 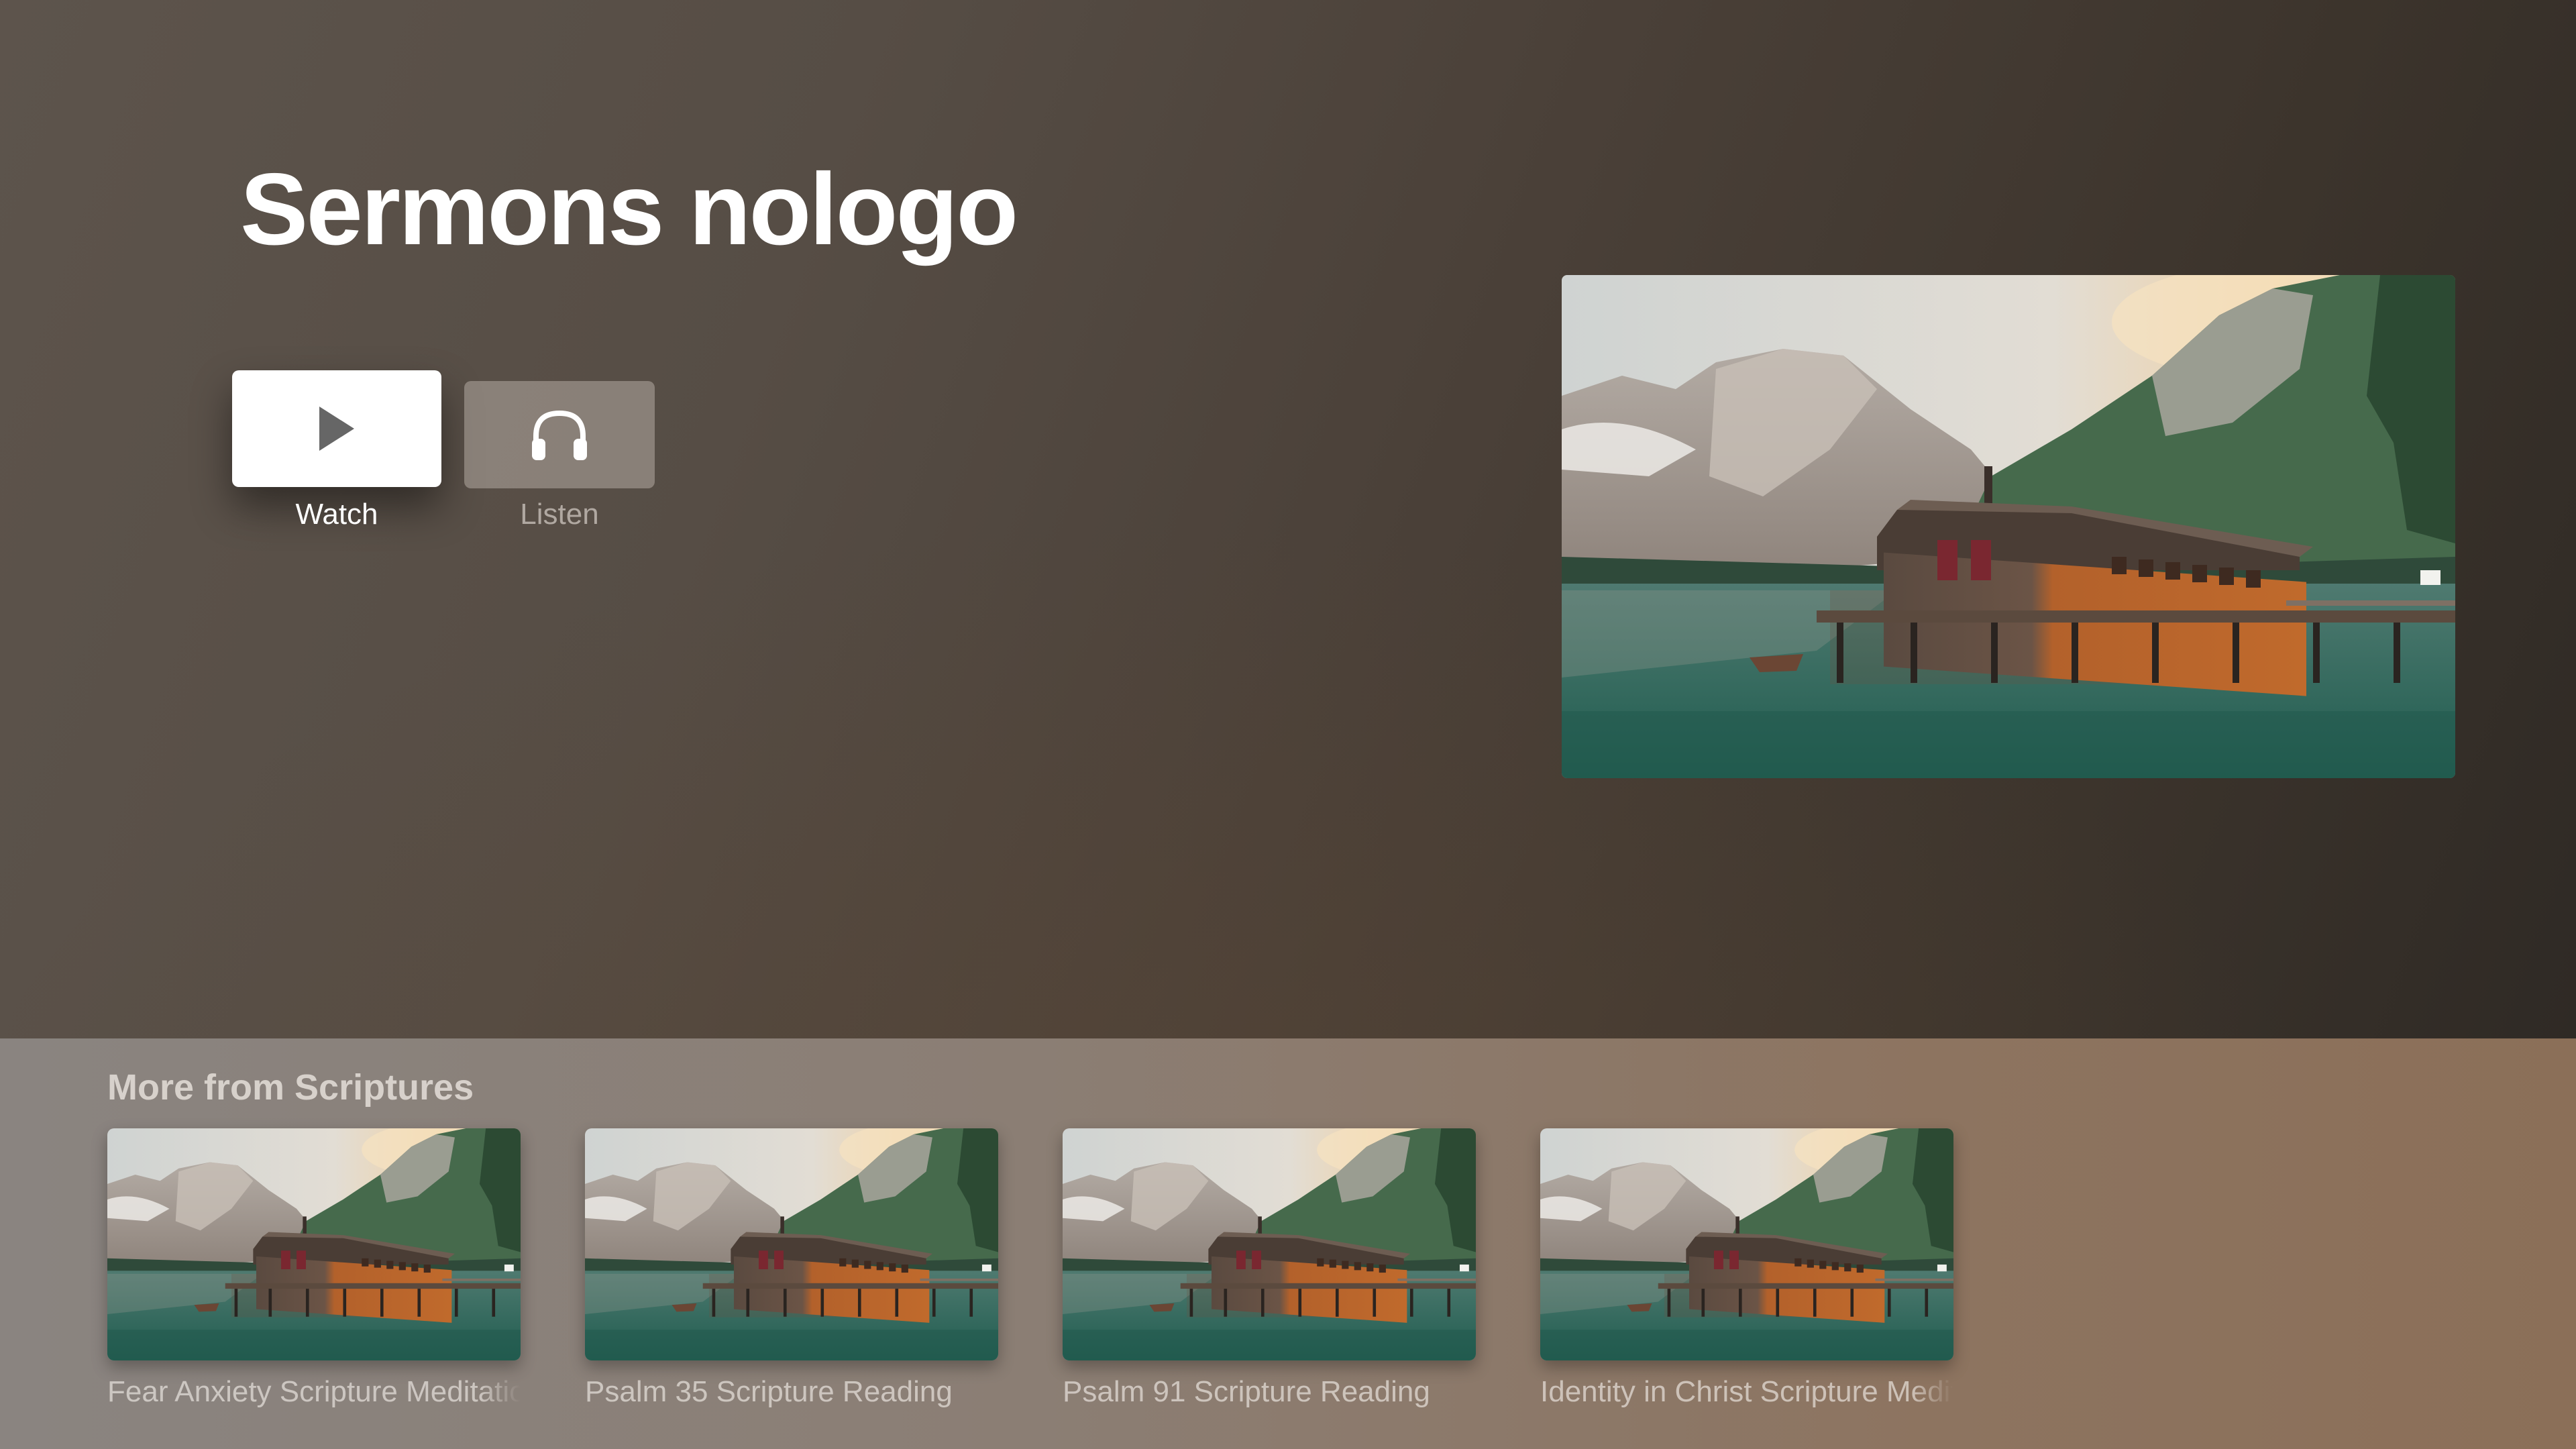 I want to click on listen-button, so click(x=559, y=434).